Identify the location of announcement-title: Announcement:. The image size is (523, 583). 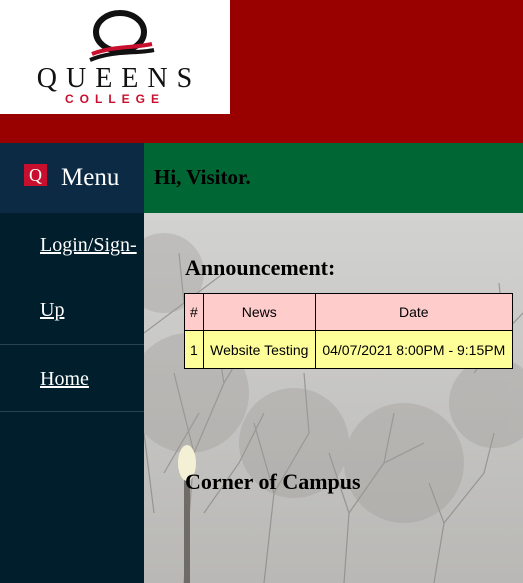
(260, 267).